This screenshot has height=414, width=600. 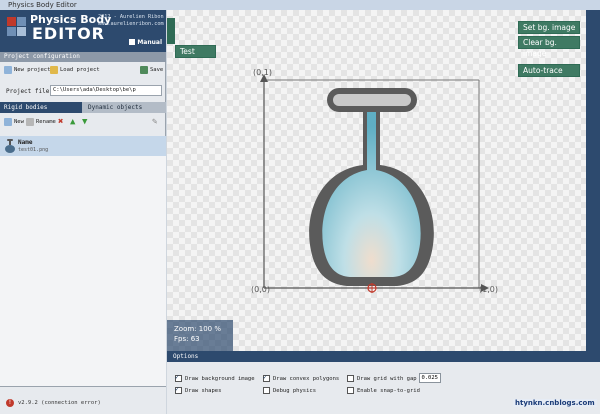 I want to click on status-text: v2.9.2 (connection error), so click(x=59, y=403).